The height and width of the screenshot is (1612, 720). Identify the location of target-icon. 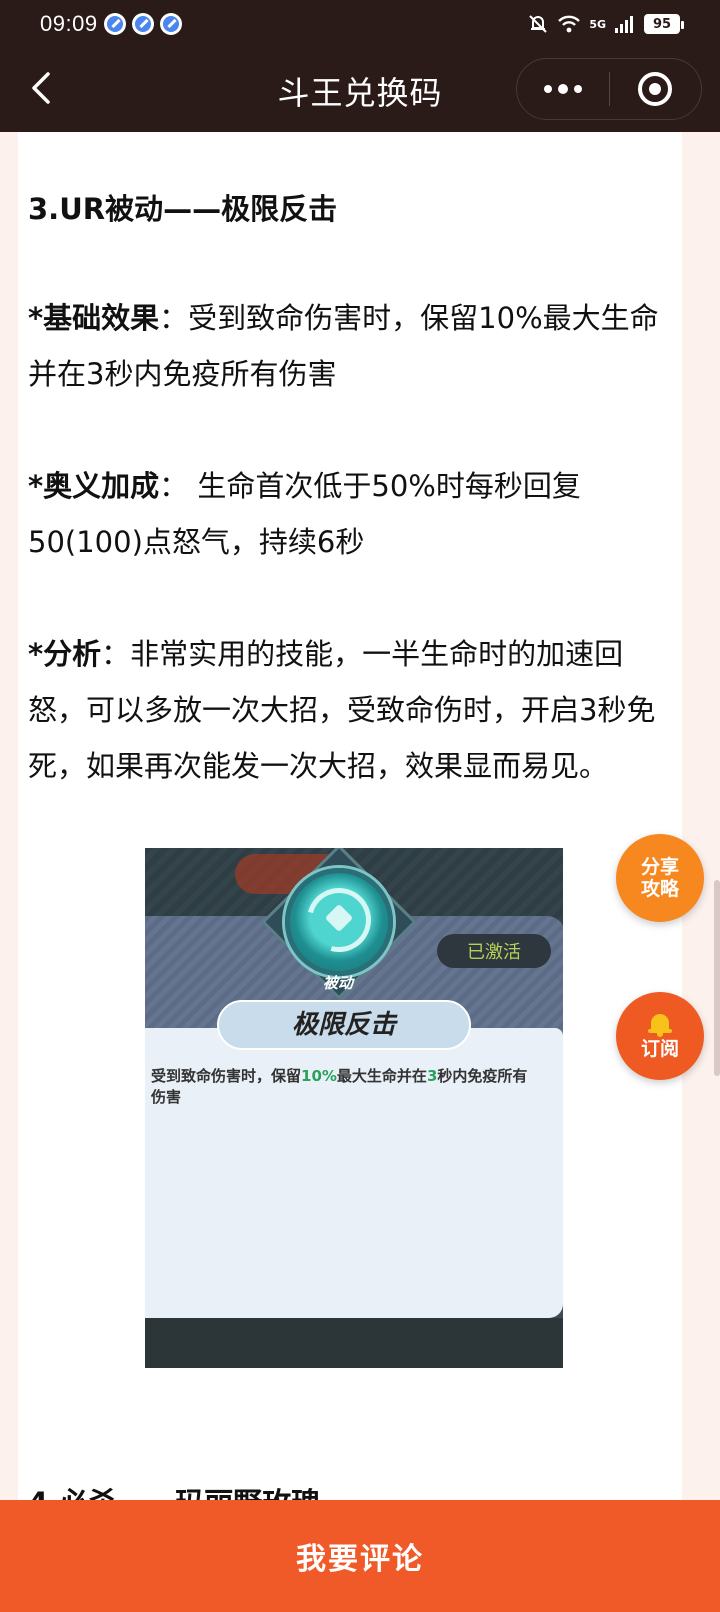
(655, 89).